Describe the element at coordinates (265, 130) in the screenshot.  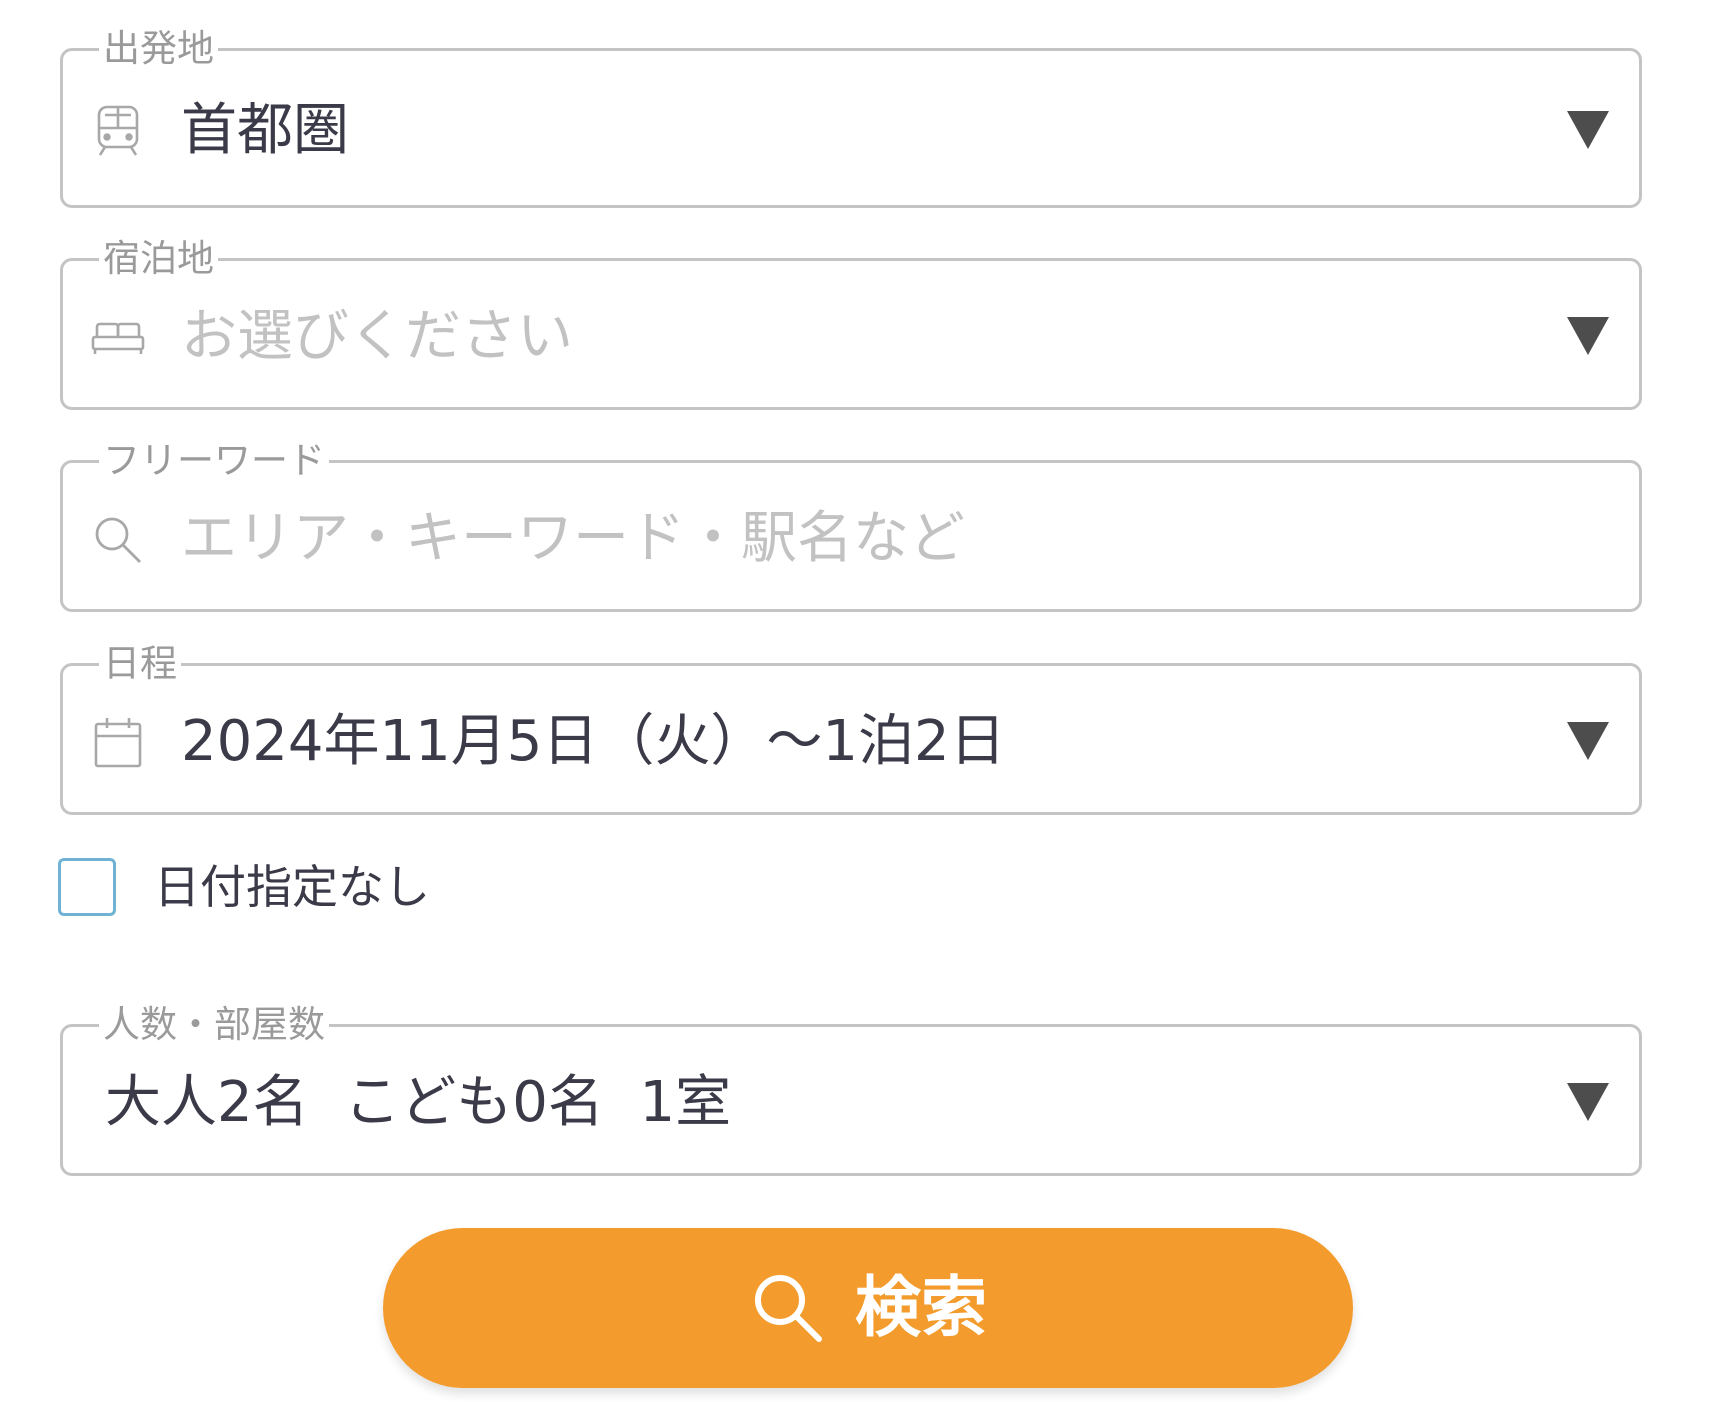
I see `departure-value: 首都圏` at that location.